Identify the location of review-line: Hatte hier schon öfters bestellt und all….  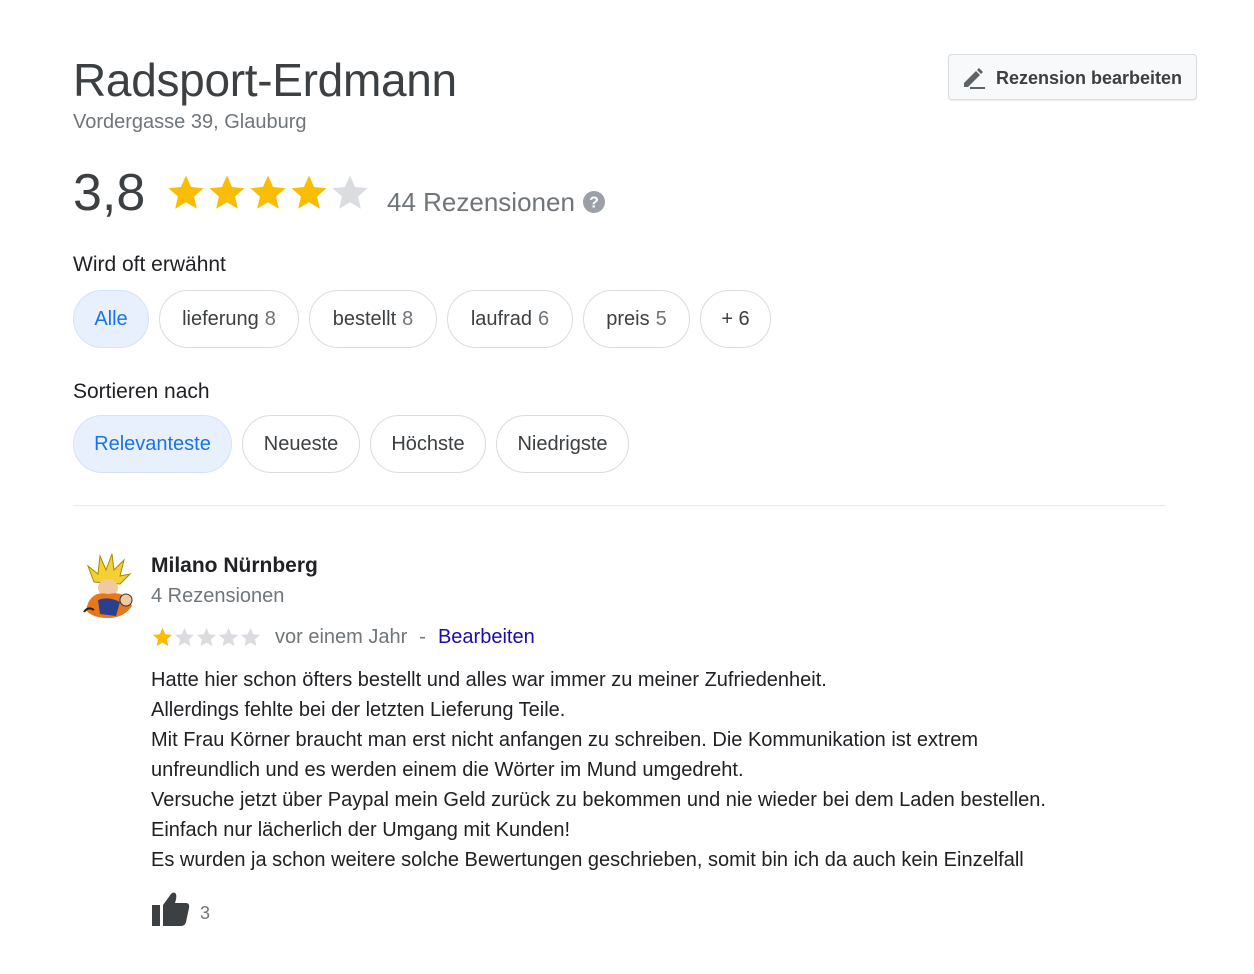
(489, 680).